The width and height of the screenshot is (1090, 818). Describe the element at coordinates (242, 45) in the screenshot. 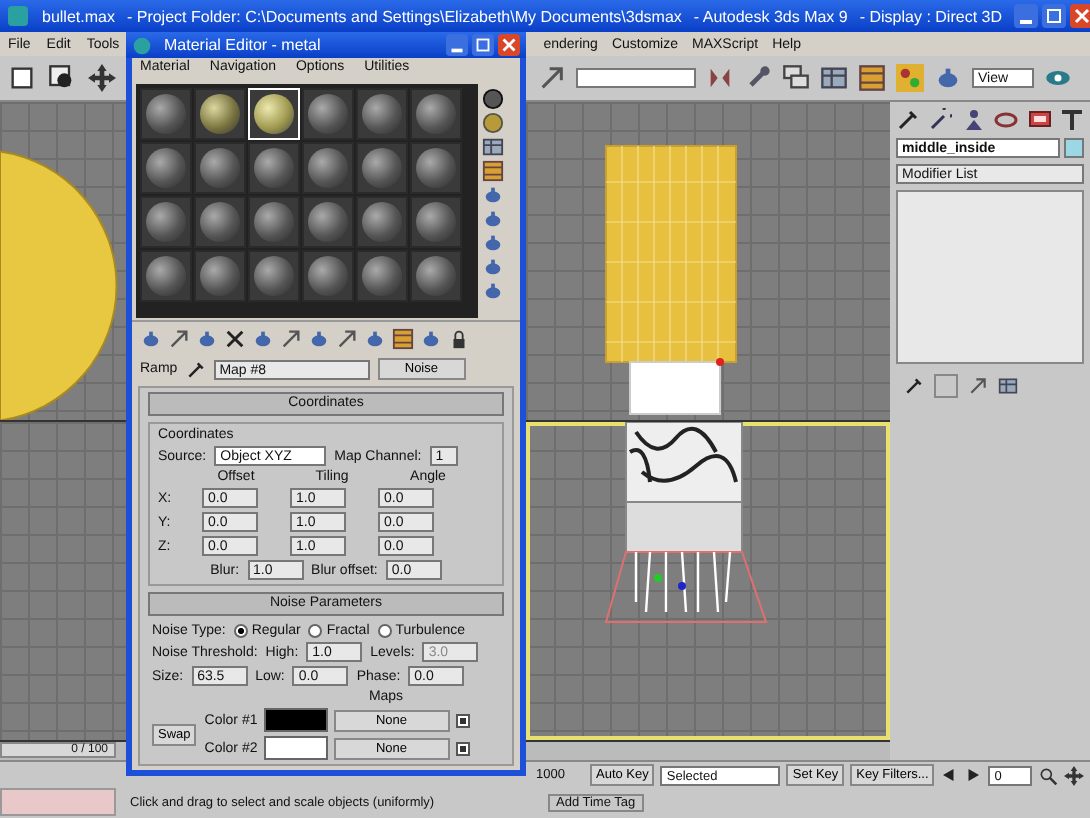

I see `window-title: Material Editor - metal` at that location.